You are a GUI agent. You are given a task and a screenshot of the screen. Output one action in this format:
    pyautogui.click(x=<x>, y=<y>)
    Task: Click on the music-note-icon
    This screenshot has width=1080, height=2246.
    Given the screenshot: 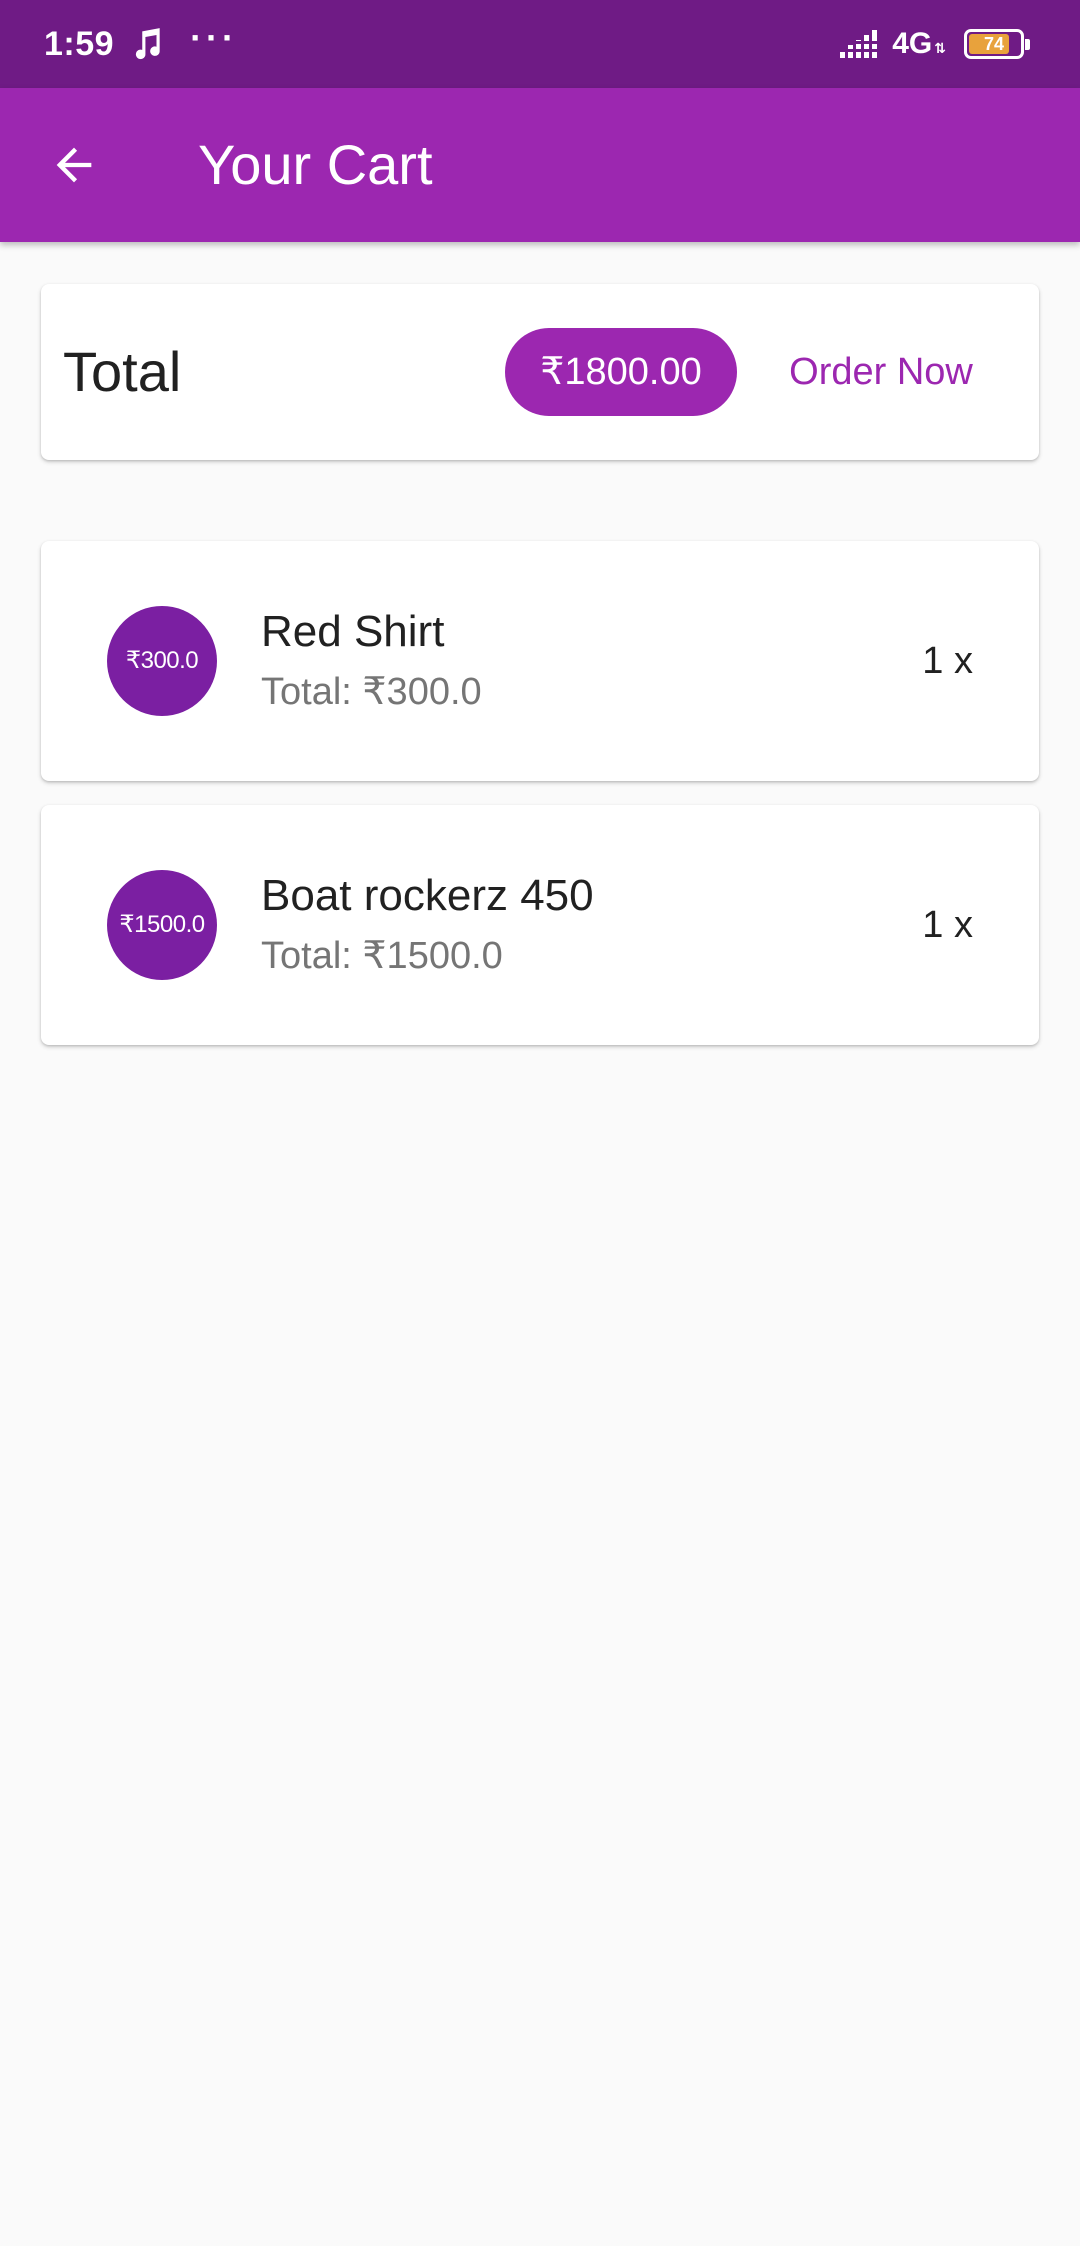 What is the action you would take?
    pyautogui.click(x=147, y=44)
    